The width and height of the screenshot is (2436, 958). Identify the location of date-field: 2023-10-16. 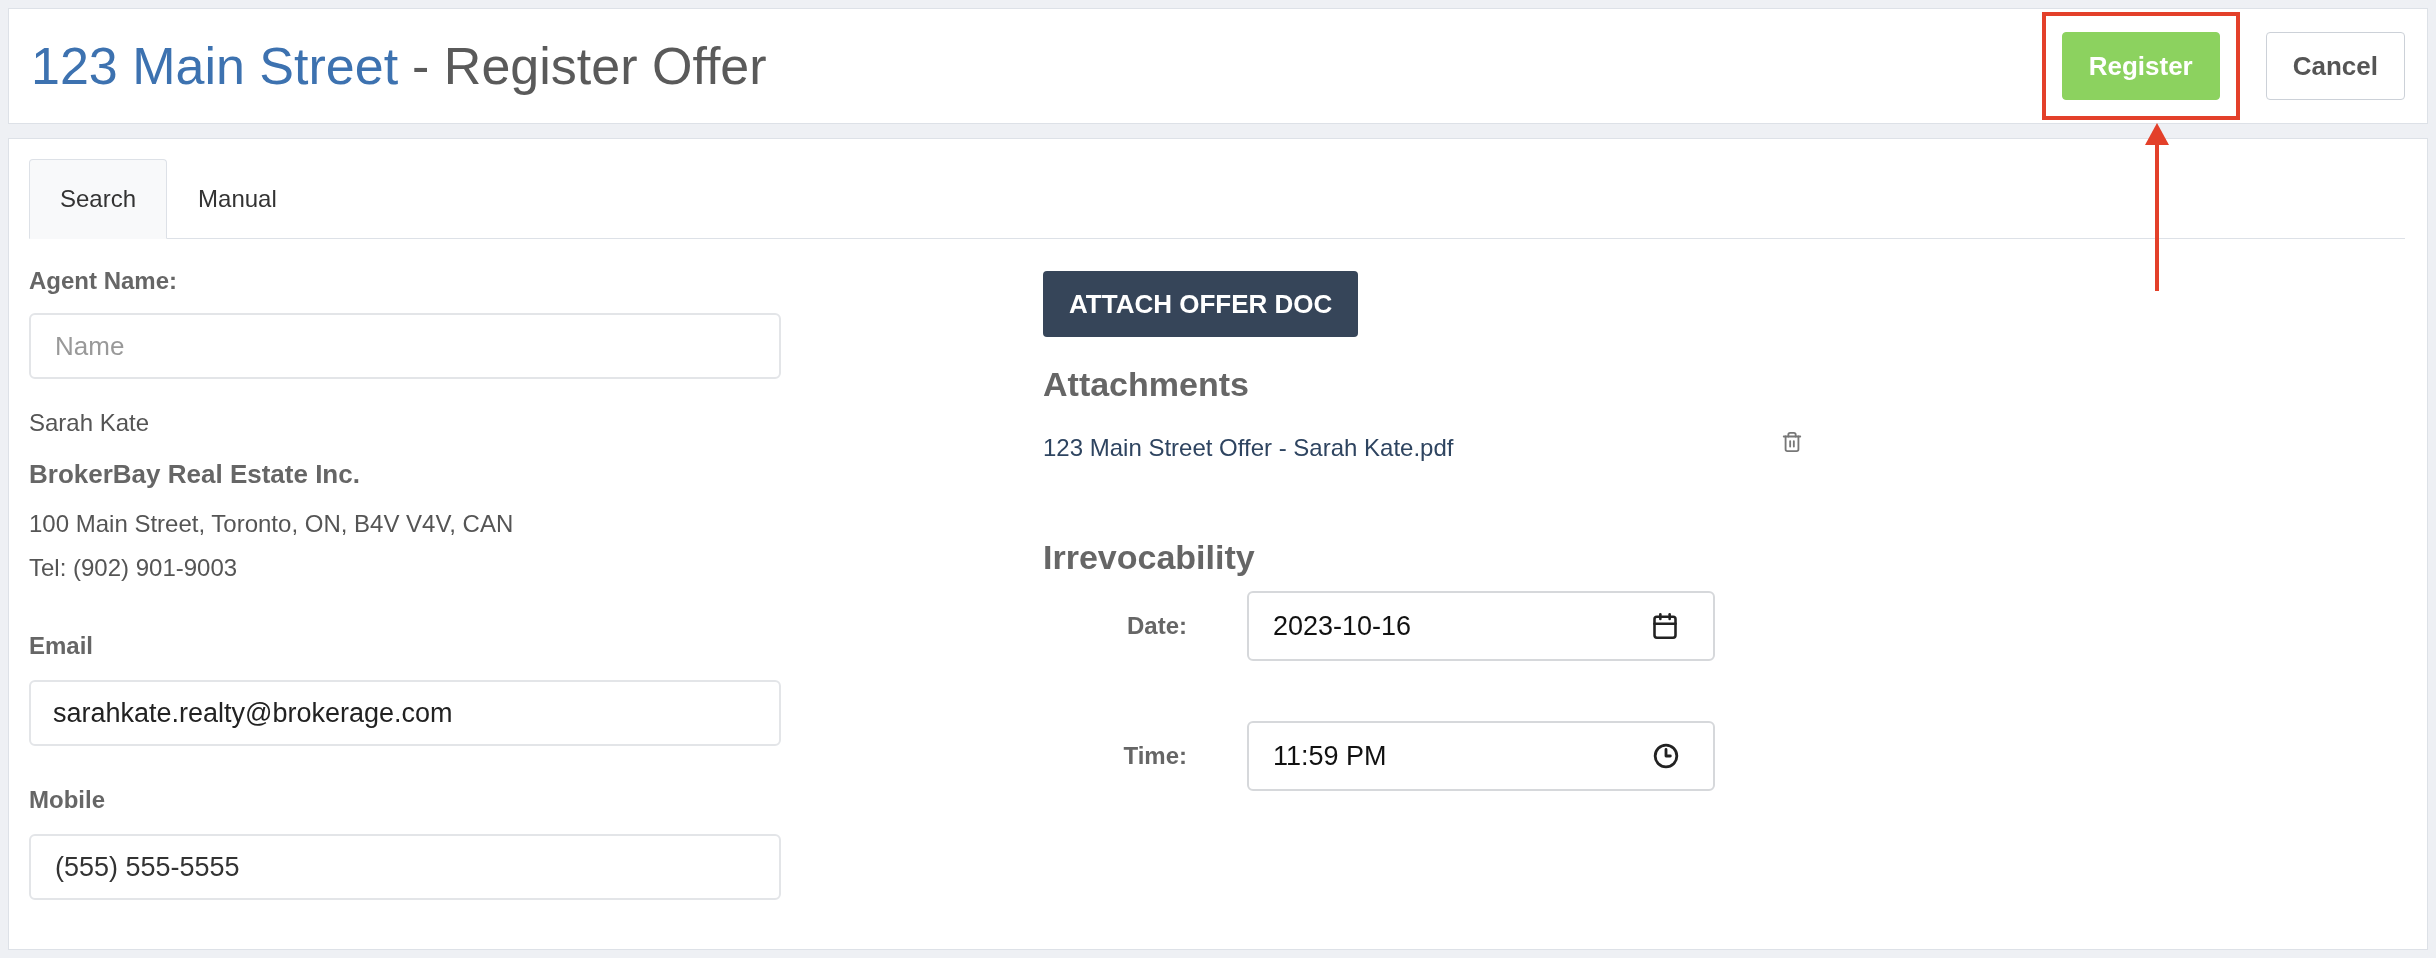
(1481, 626).